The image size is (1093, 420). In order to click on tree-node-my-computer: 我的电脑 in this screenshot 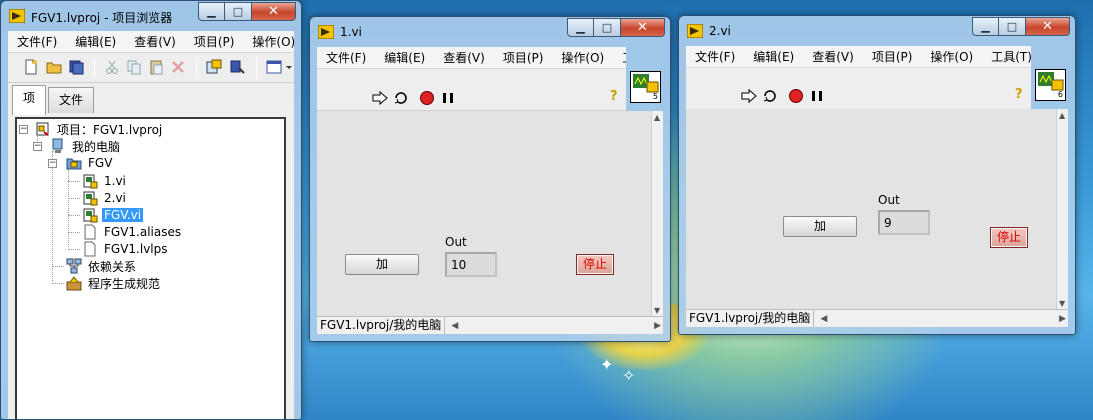, I will do `click(86, 146)`.